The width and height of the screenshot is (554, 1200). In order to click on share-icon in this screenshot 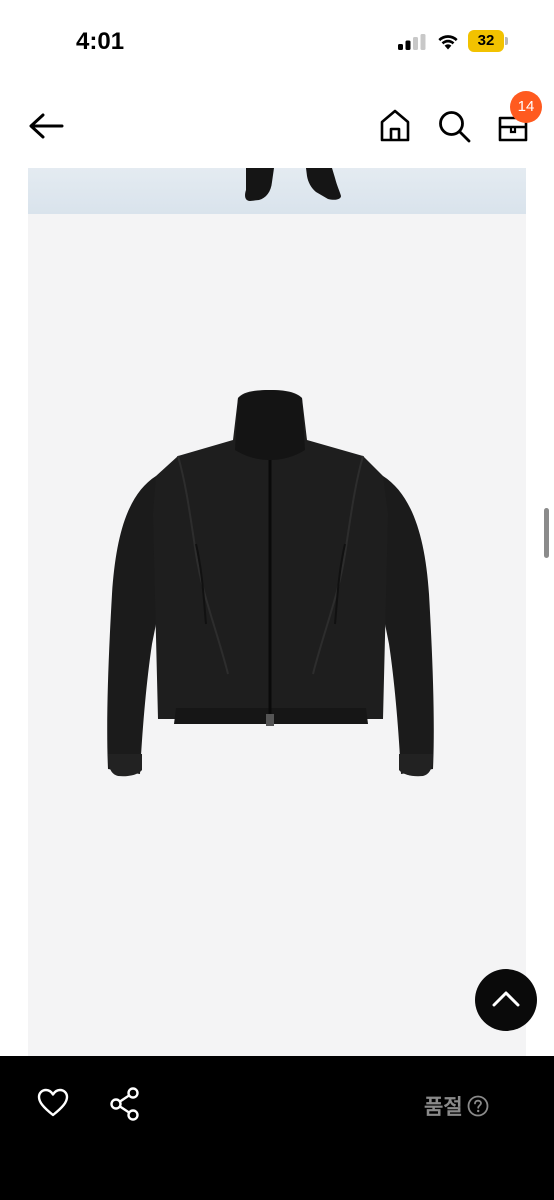, I will do `click(125, 1104)`.